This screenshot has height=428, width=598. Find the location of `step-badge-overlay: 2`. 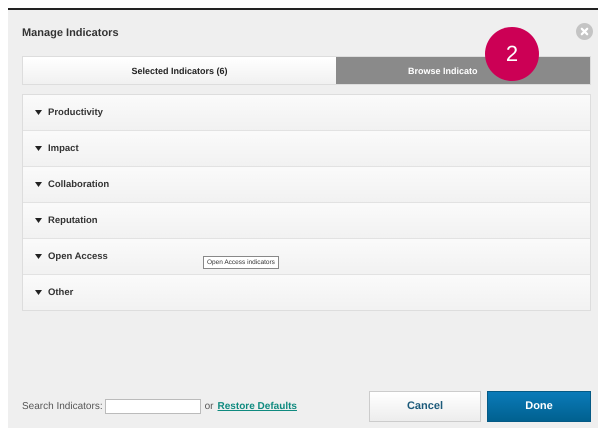

step-badge-overlay: 2 is located at coordinates (512, 54).